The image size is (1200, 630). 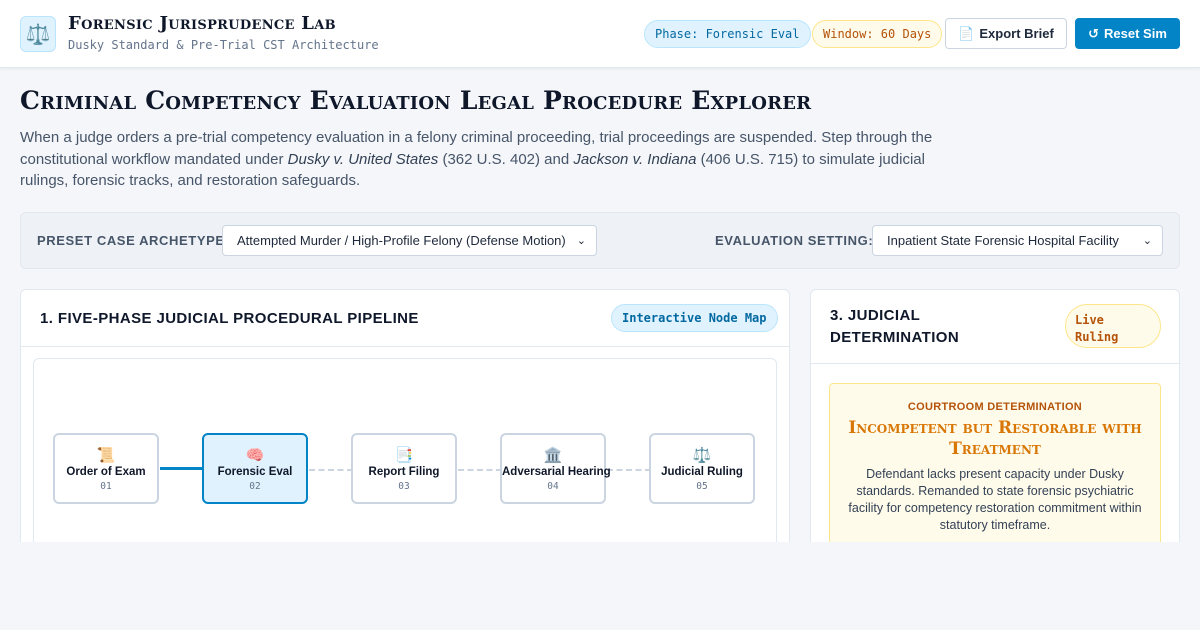 What do you see at coordinates (694, 318) in the screenshot?
I see `node-map-badge: Interactive Node Map` at bounding box center [694, 318].